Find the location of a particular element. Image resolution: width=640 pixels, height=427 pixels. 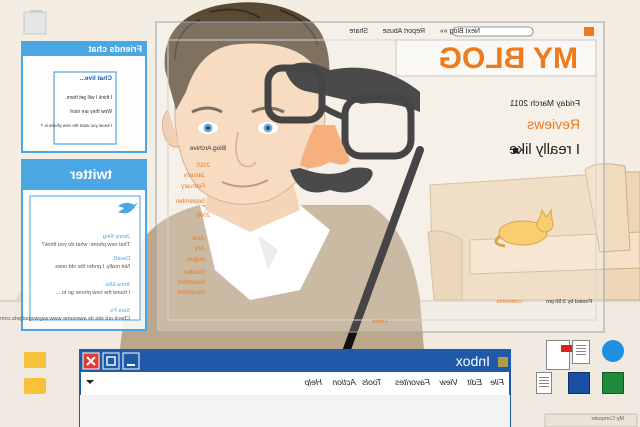

word-icon is located at coordinates (579, 383).